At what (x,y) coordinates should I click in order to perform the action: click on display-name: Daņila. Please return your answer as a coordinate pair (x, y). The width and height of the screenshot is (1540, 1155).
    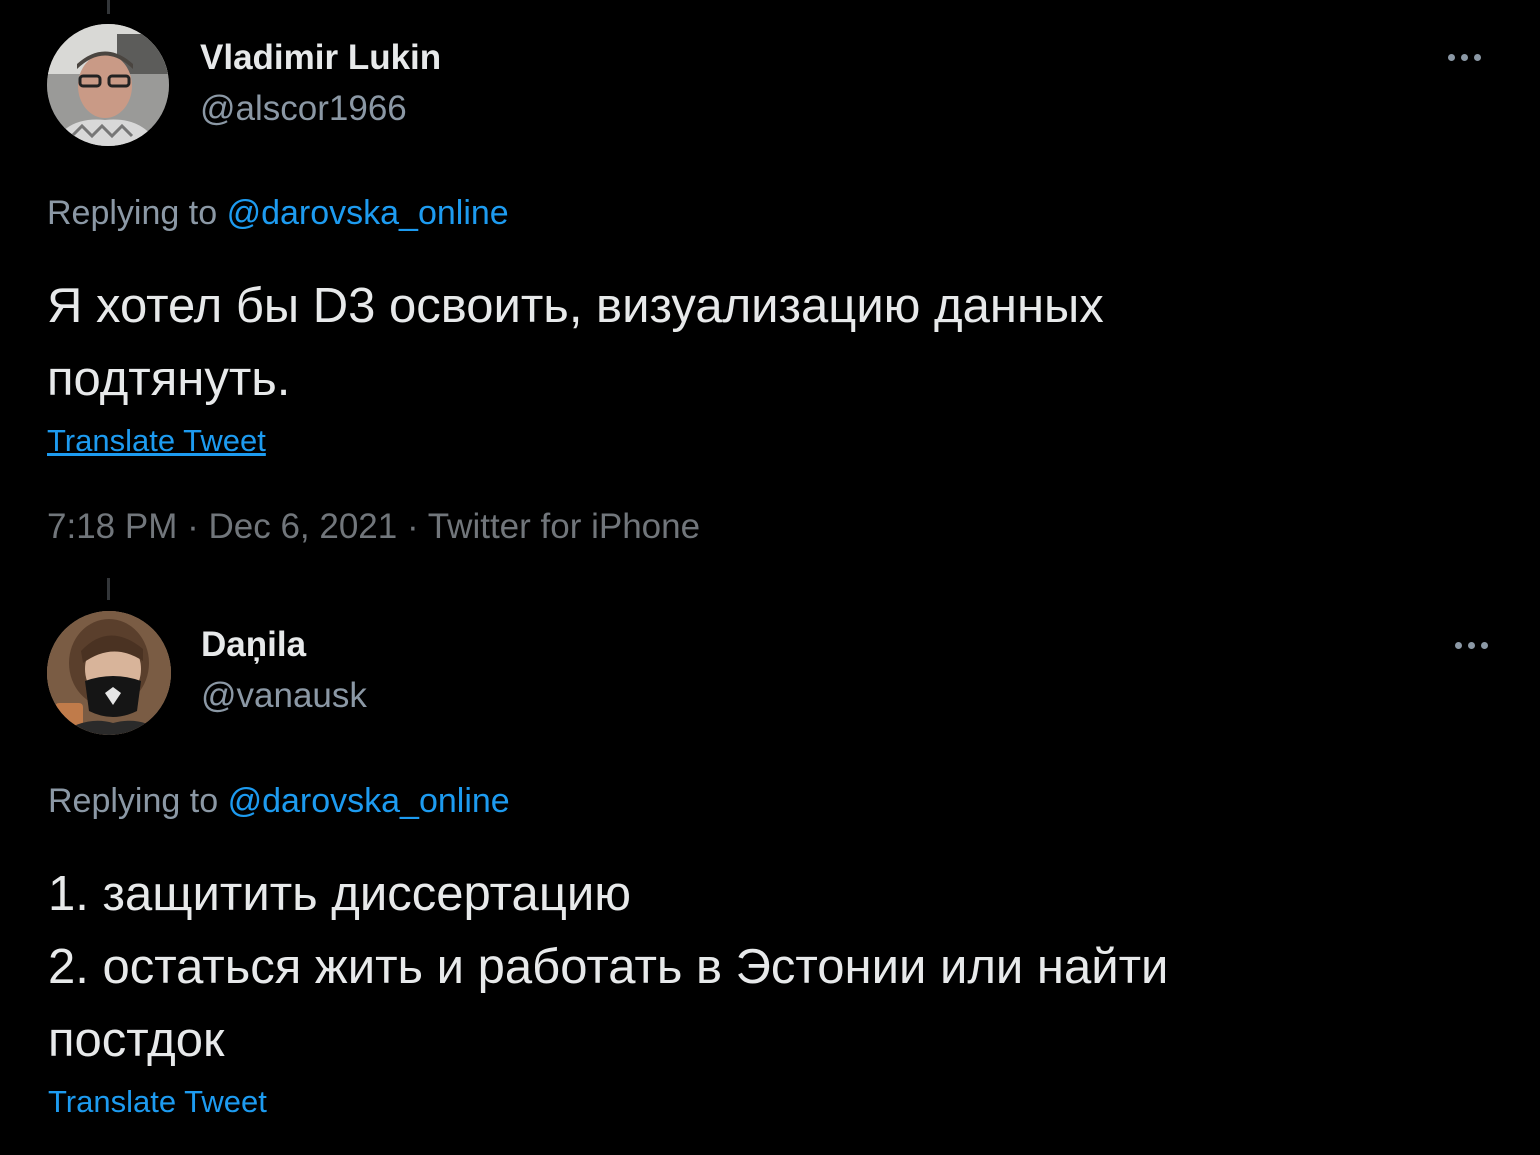
    Looking at the image, I should click on (253, 645).